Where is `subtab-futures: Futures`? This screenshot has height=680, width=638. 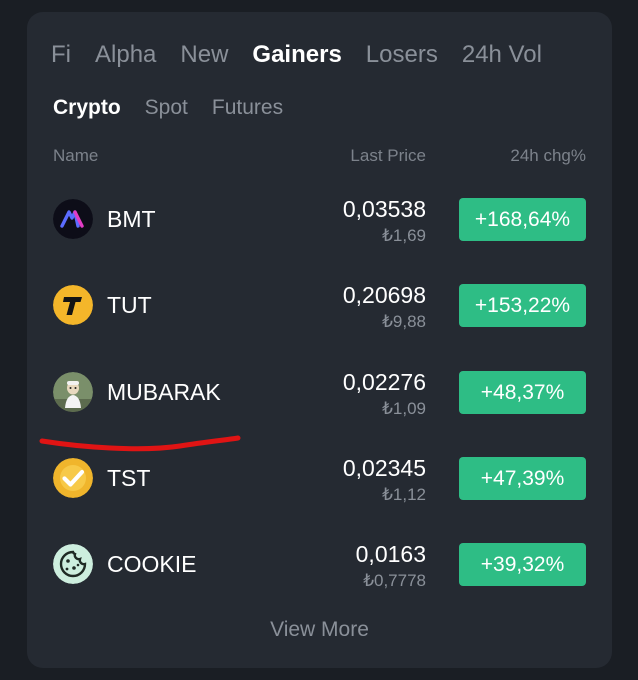 subtab-futures: Futures is located at coordinates (247, 108).